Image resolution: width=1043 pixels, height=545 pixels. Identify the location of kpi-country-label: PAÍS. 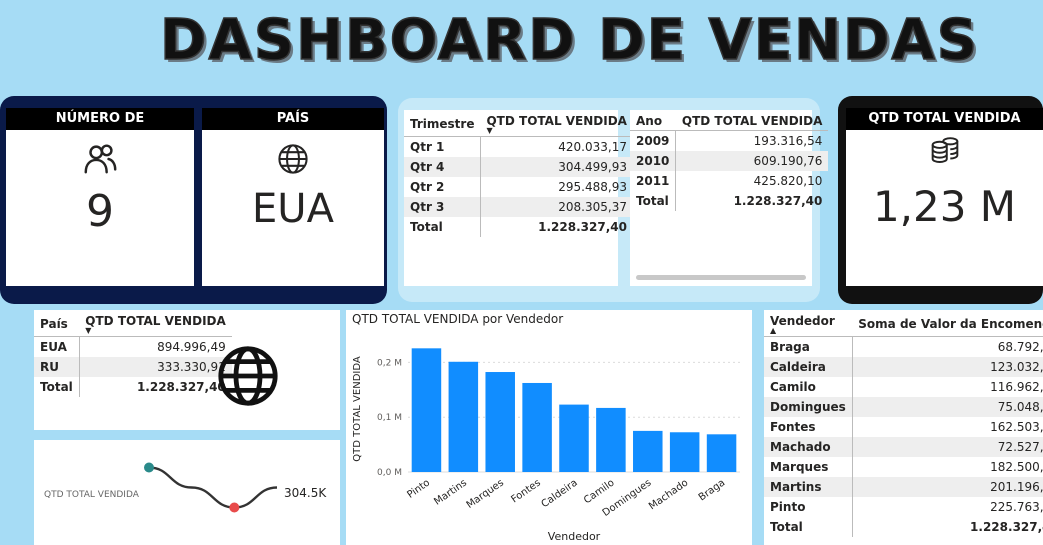
(293, 119).